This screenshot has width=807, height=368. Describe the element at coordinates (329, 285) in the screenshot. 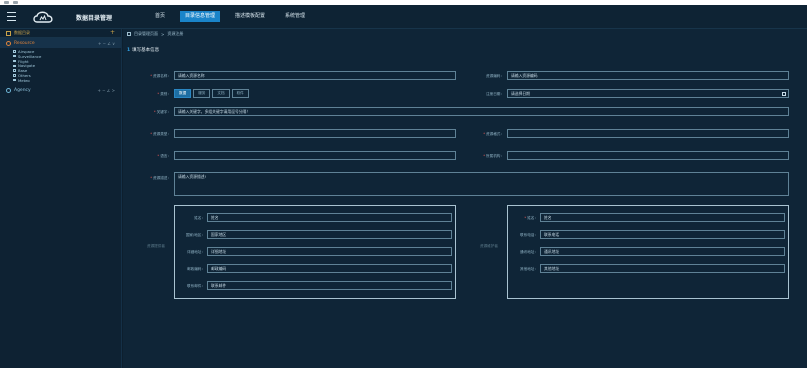

I see `provider-email-input: 联系邮件` at that location.